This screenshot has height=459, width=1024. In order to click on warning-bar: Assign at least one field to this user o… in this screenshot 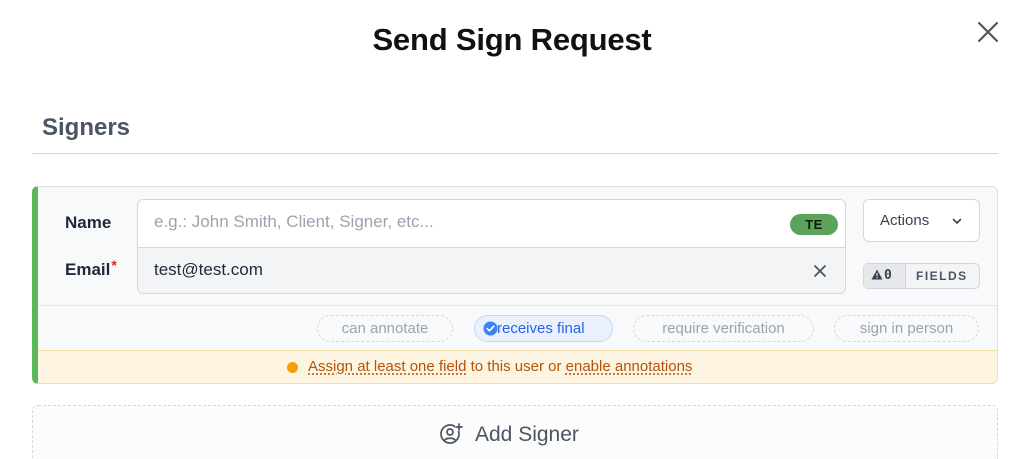, I will do `click(517, 366)`.